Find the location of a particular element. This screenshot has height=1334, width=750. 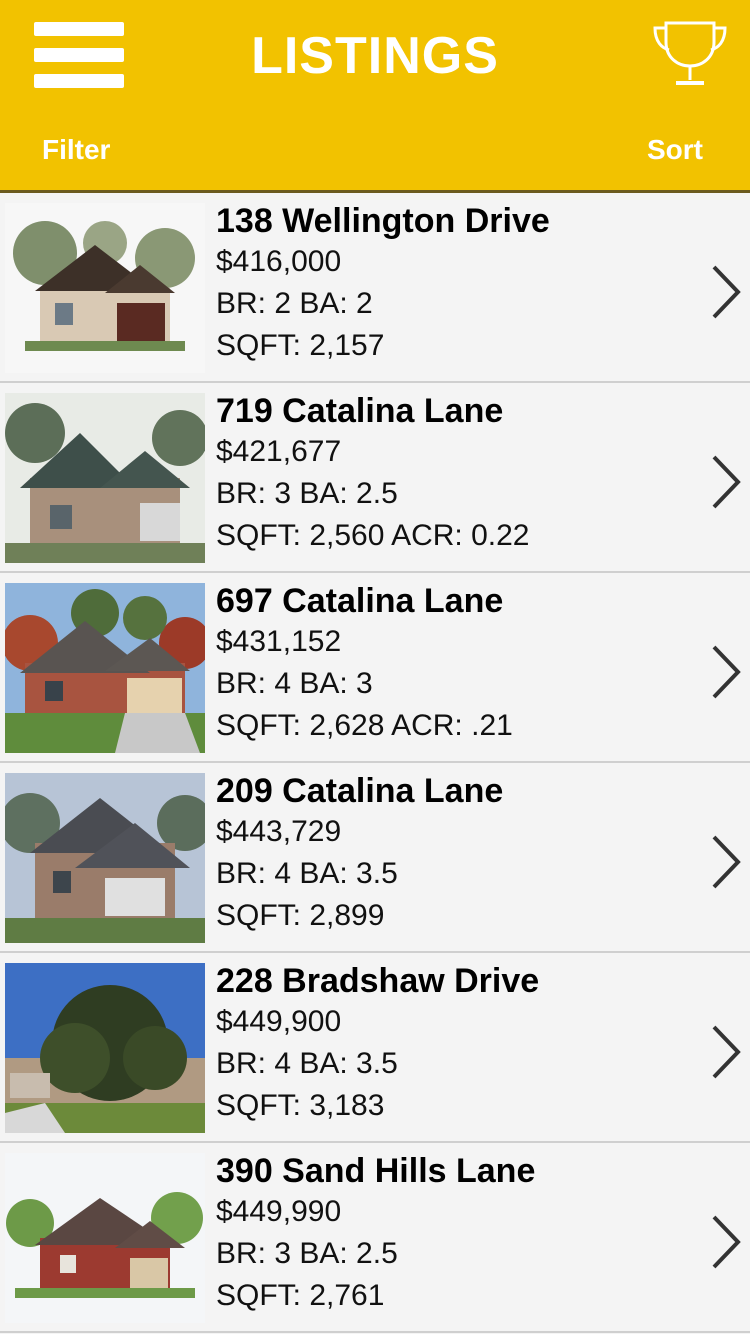

listing-price: $416,000 is located at coordinates (279, 261).